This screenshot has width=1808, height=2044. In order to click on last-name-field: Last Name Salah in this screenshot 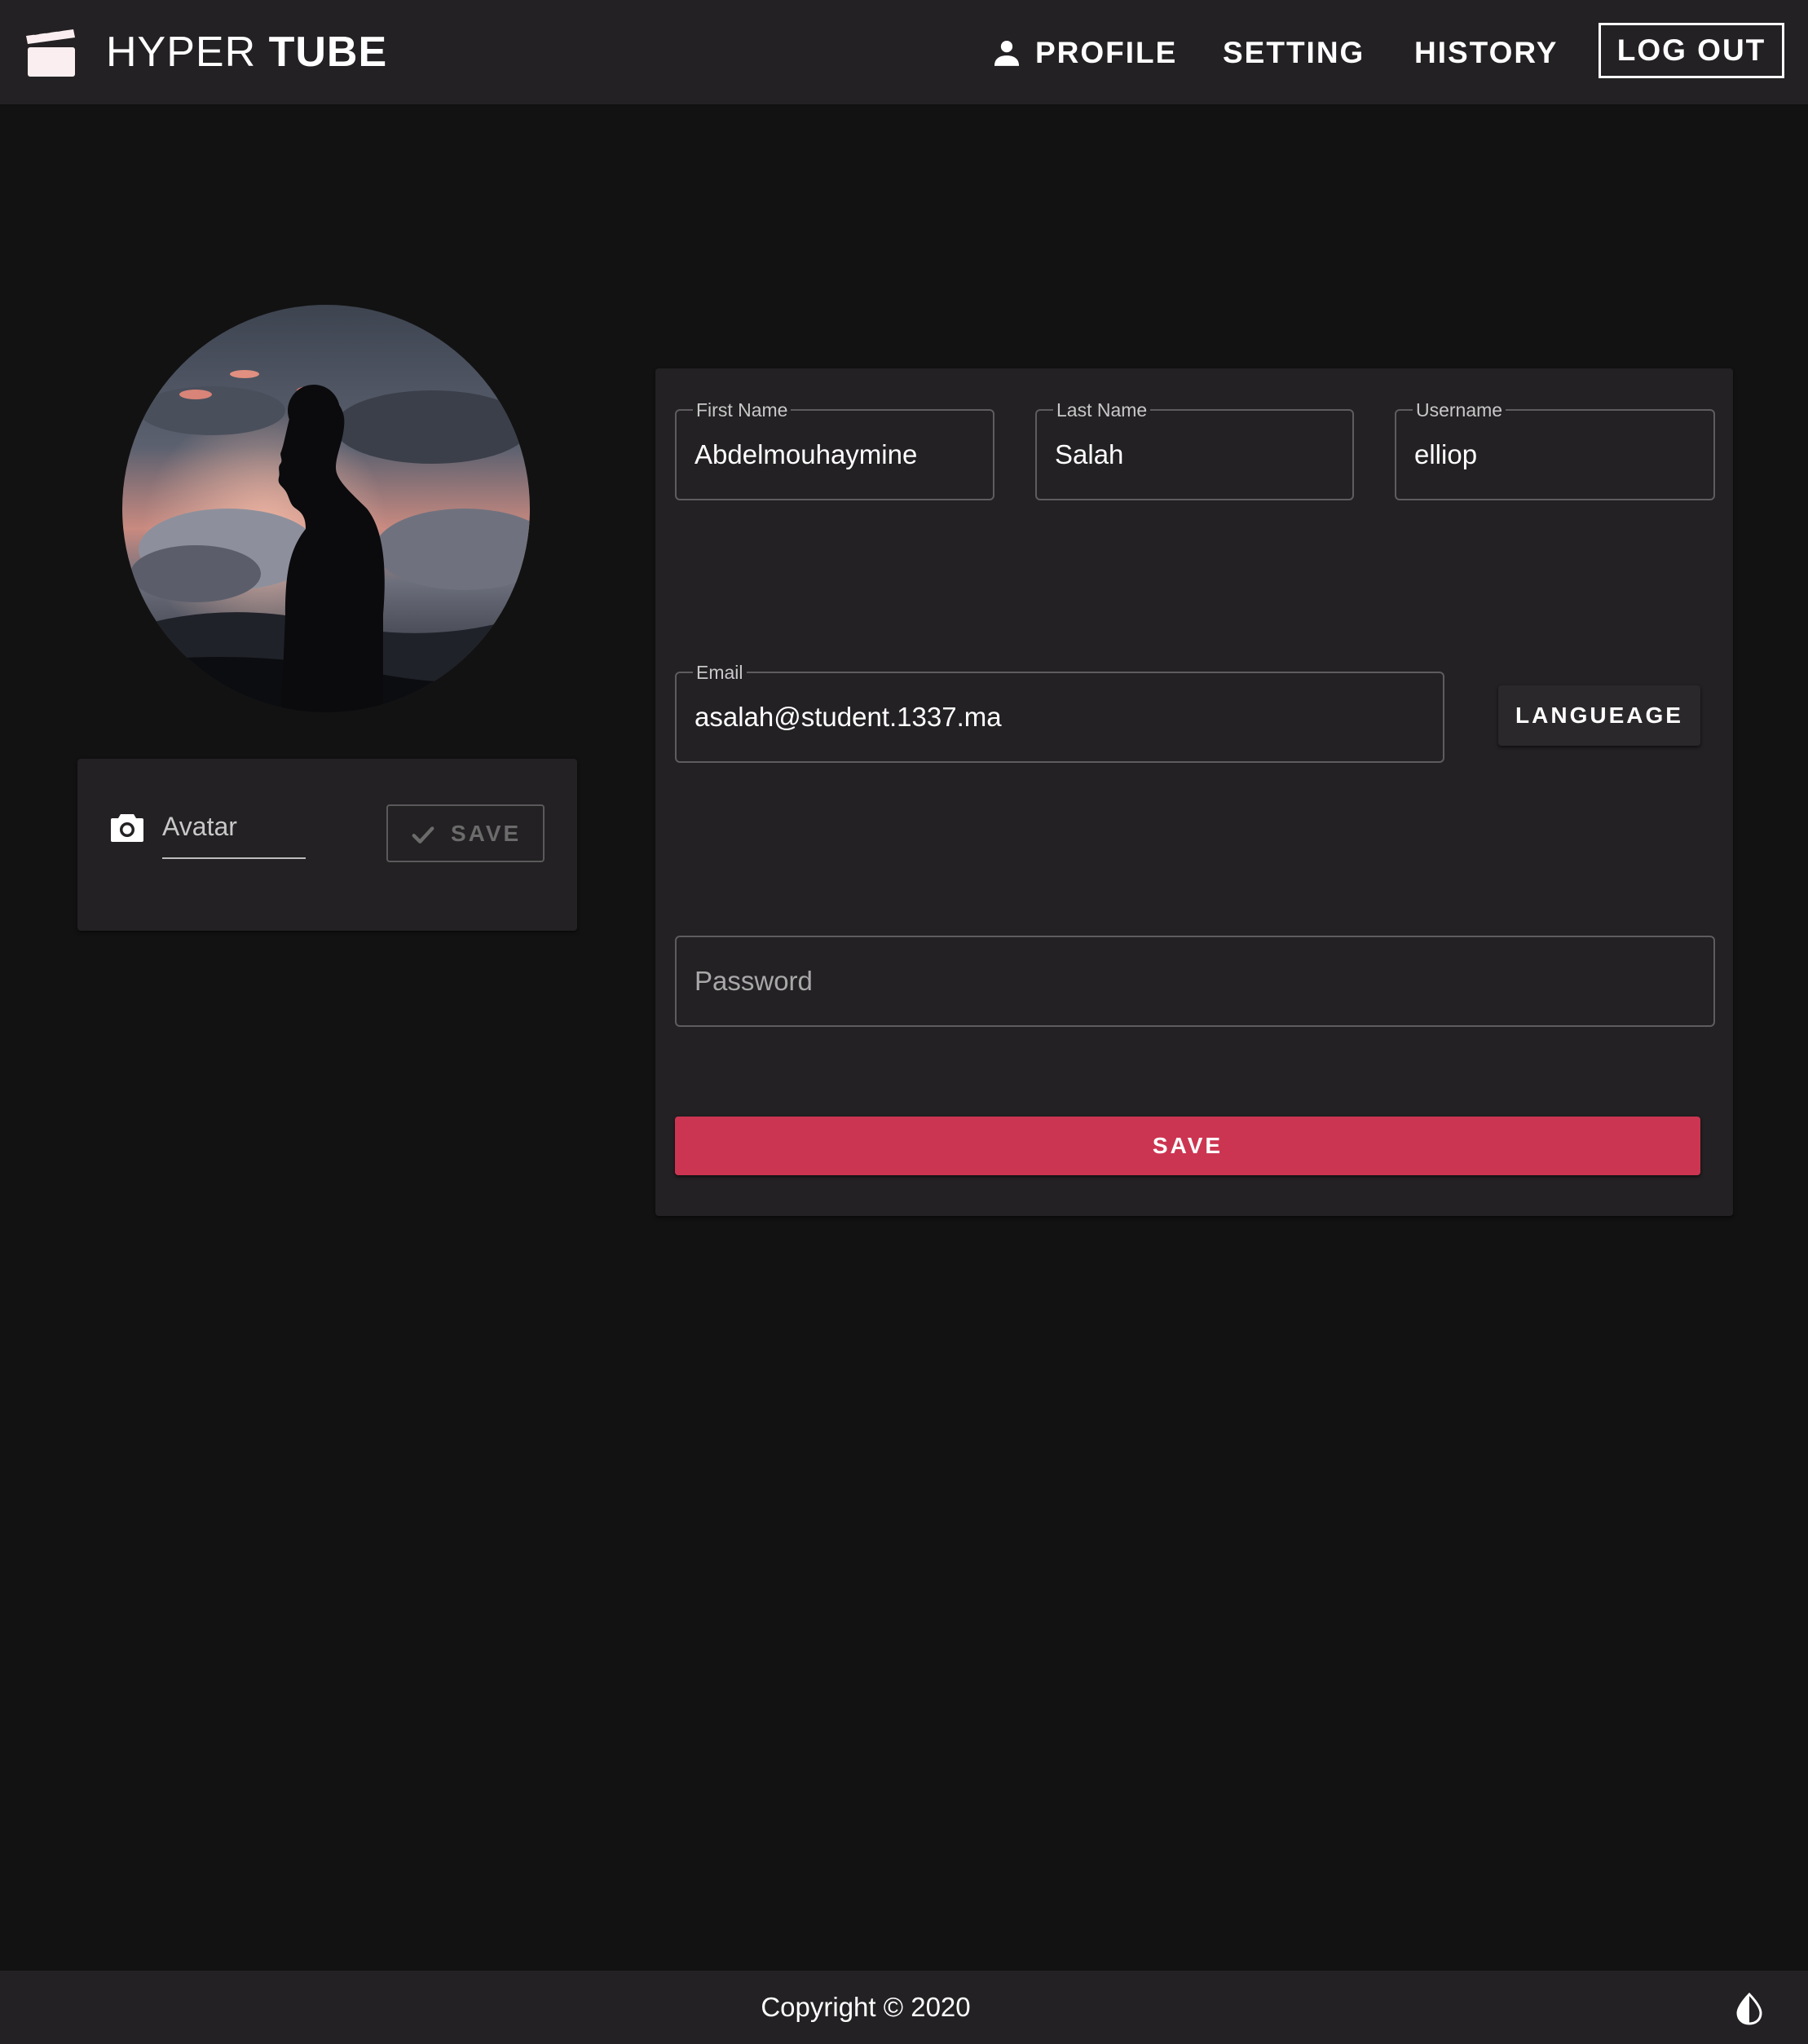, I will do `click(1194, 449)`.